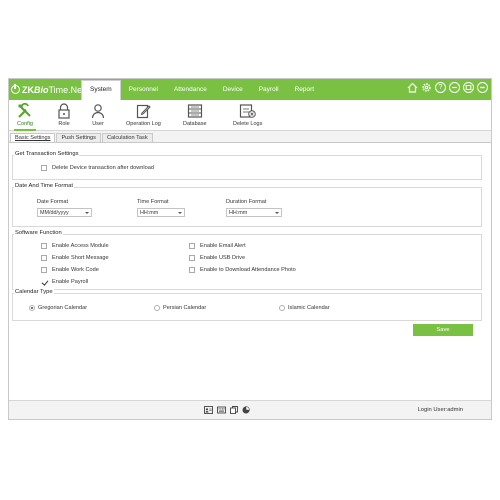  I want to click on home-icon, so click(412, 87).